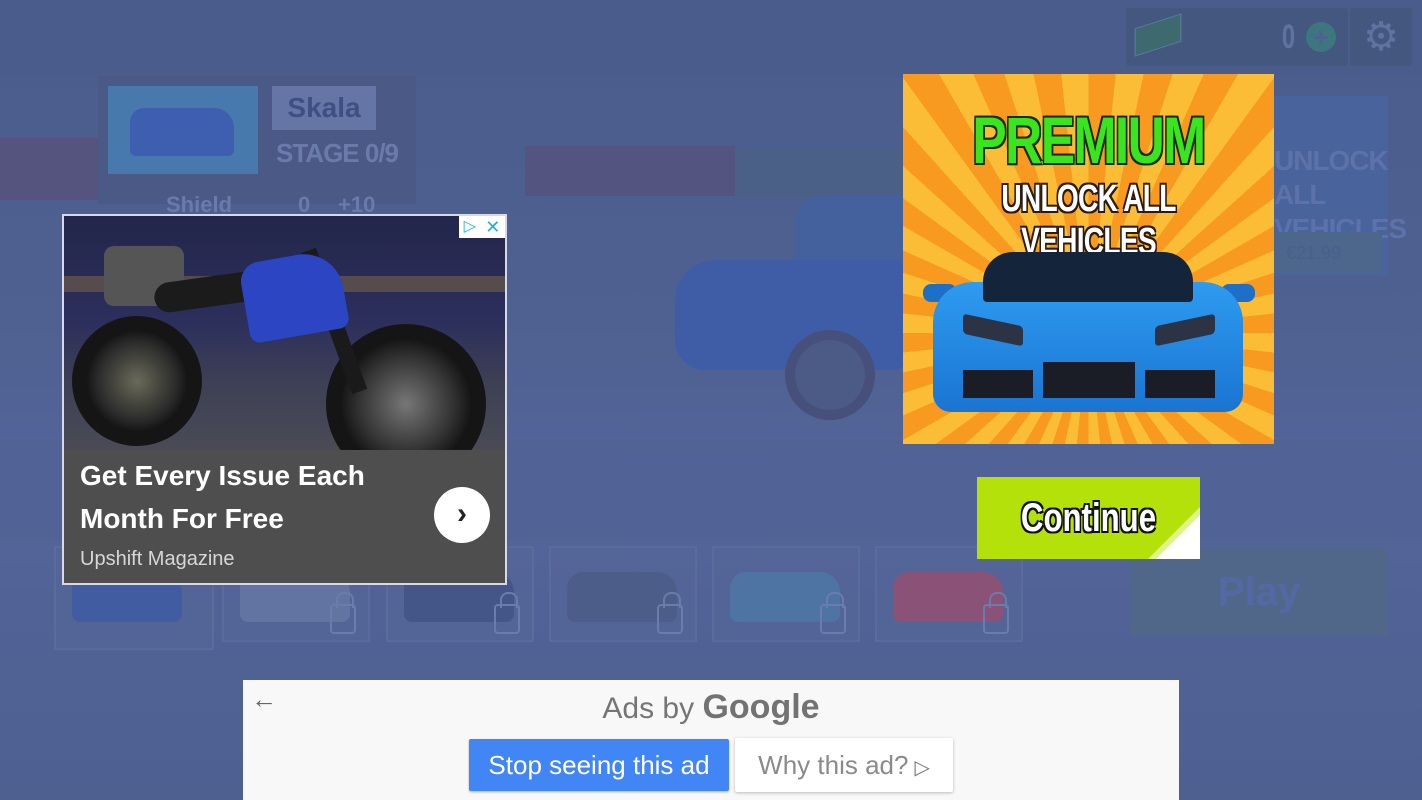  I want to click on google-logo: Google, so click(761, 707).